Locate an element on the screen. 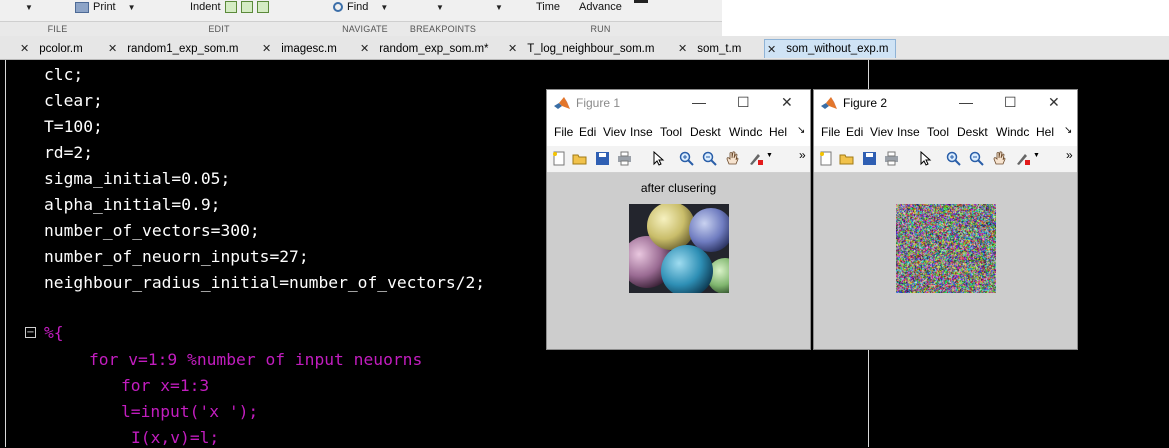 The width and height of the screenshot is (1169, 448). time-button: Time is located at coordinates (548, 7).